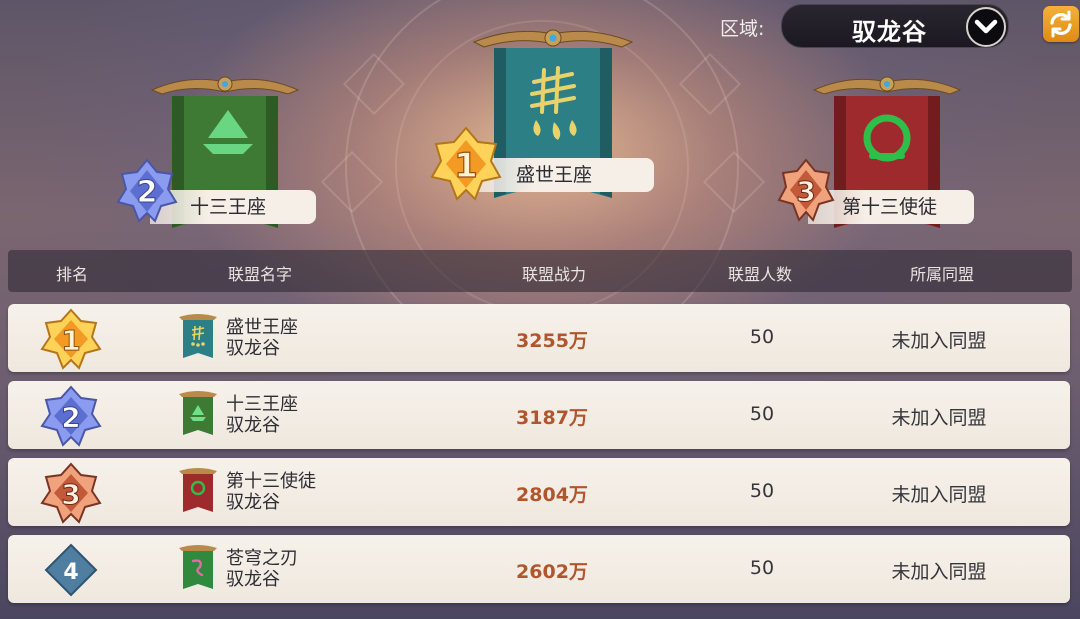  Describe the element at coordinates (552, 418) in the screenshot. I see `row-power: 3187万` at that location.